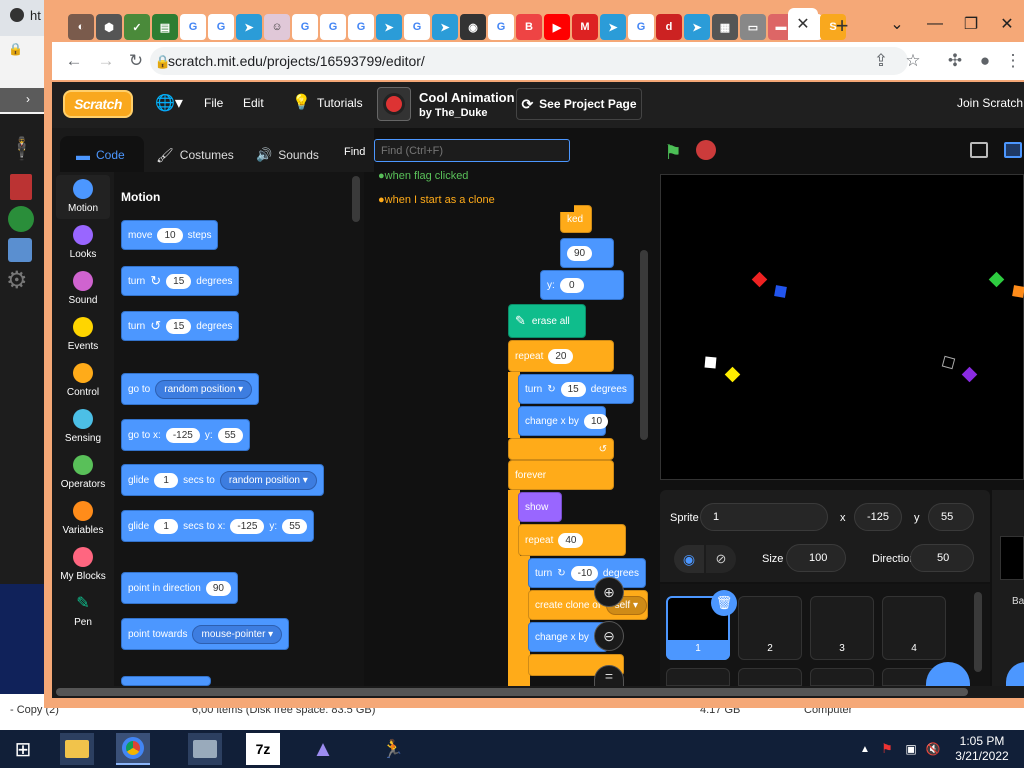 Image resolution: width=1024 pixels, height=768 pixels. I want to click on purple-sprite, so click(969, 374).